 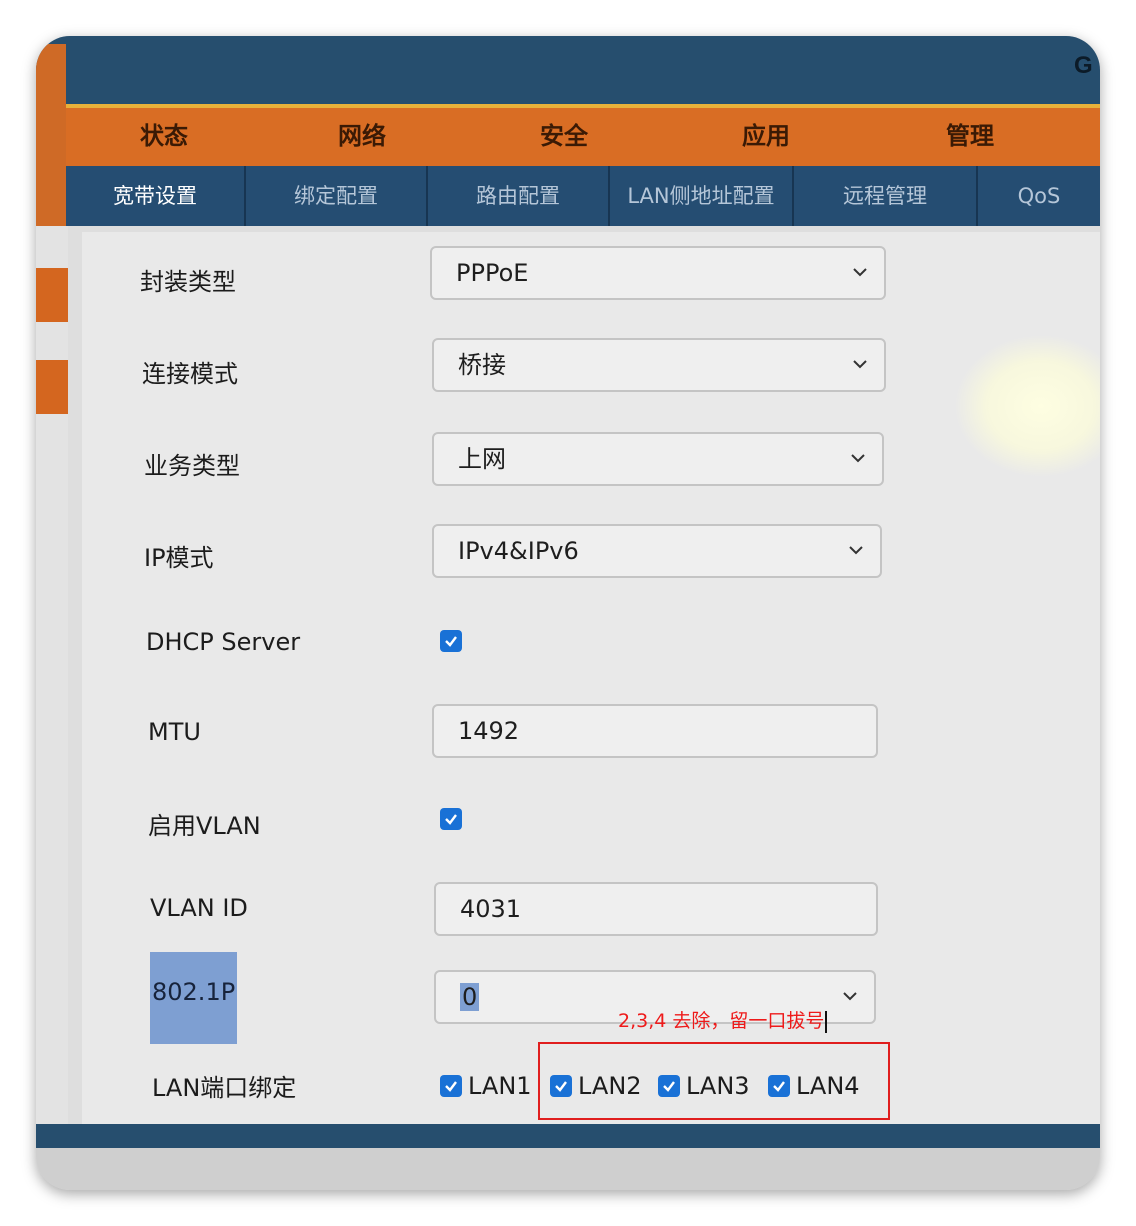 What do you see at coordinates (657, 551) in the screenshot?
I see `ip-mode-select: IPv4&IPv6` at bounding box center [657, 551].